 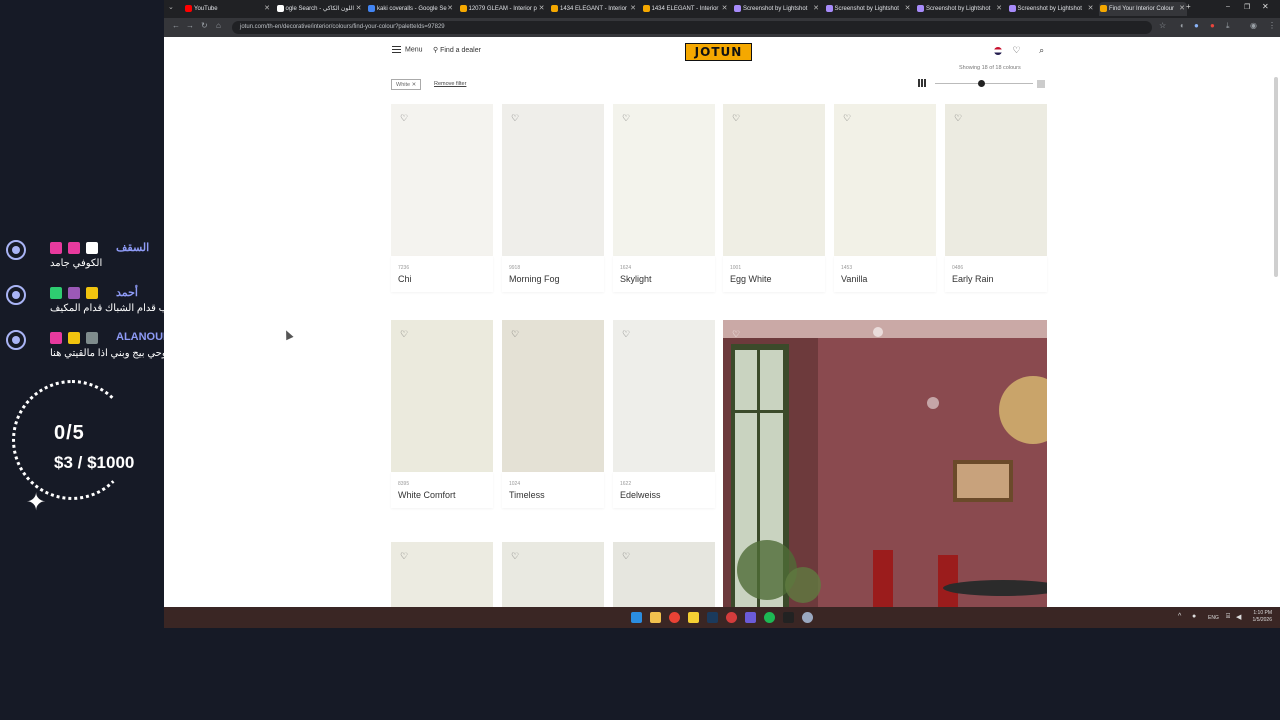 I want to click on promo-favorite-icon: ♡, so click(x=737, y=334).